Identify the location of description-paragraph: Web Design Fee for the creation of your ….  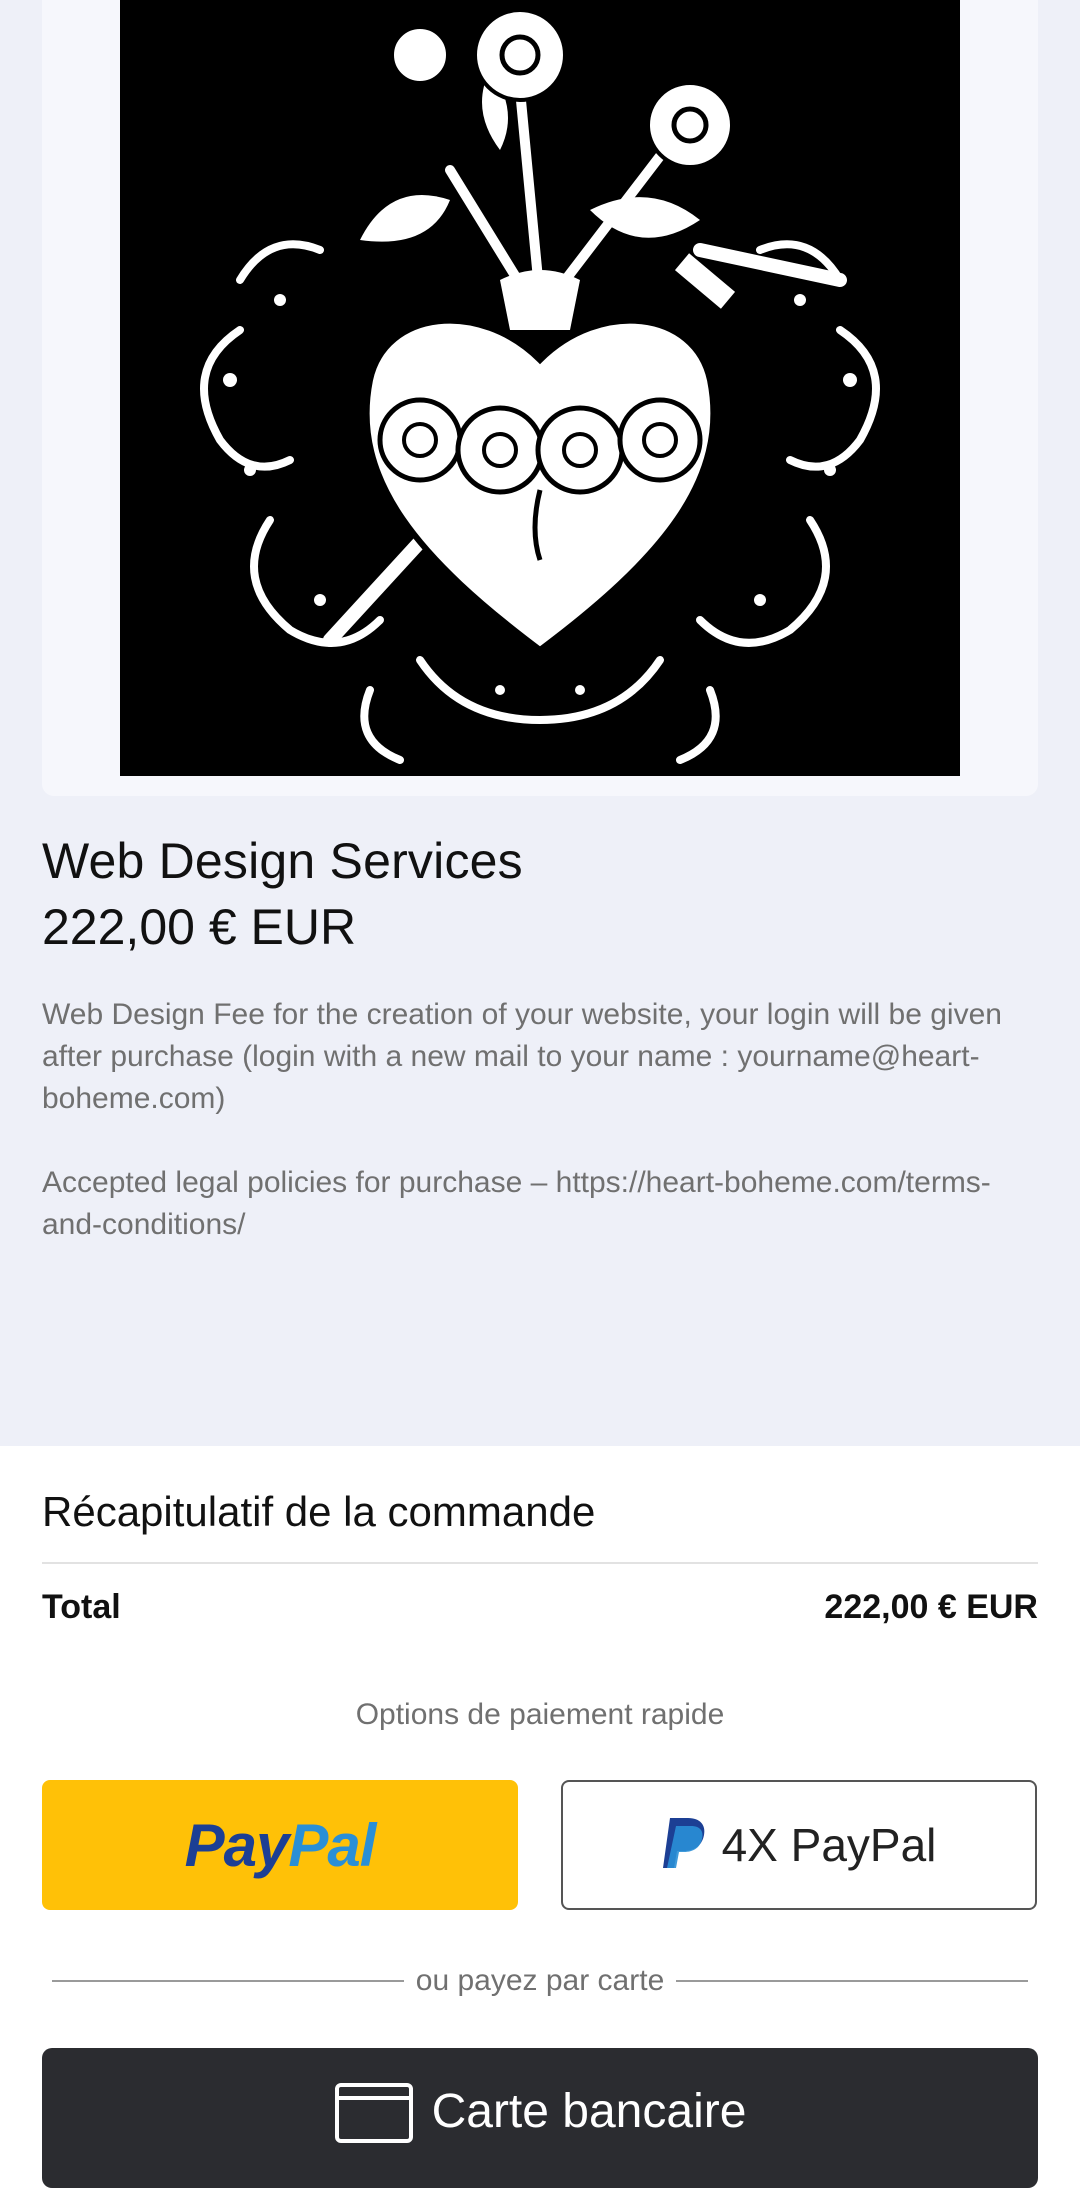
(522, 1056).